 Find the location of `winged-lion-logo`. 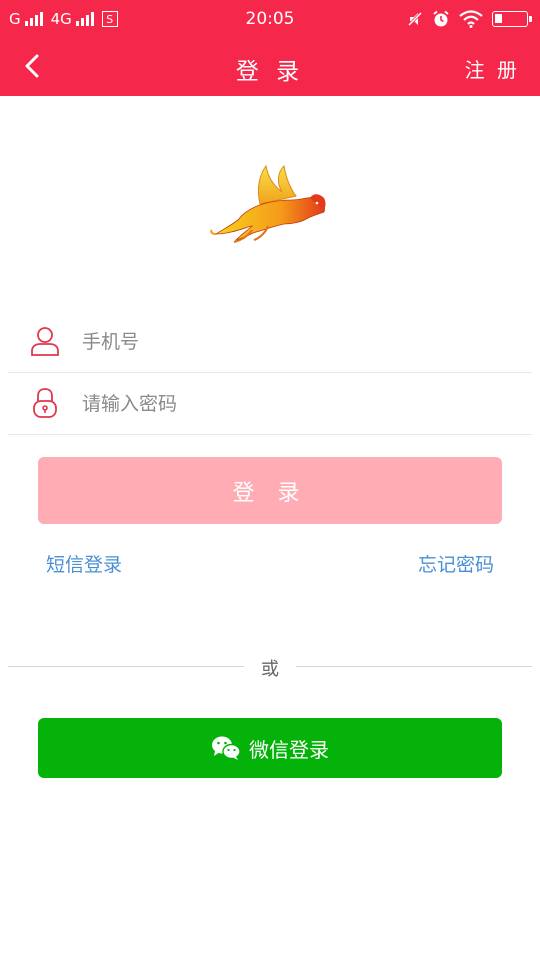

winged-lion-logo is located at coordinates (268, 203).